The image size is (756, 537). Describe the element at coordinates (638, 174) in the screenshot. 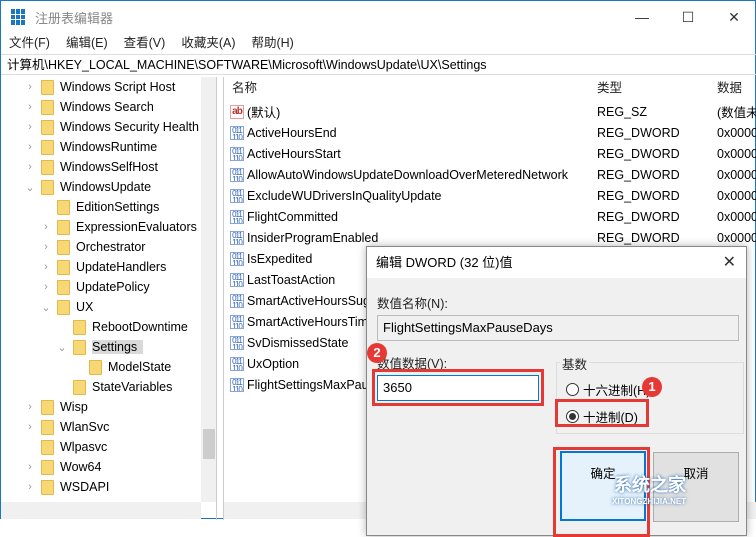

I see `value-type: REG_DWORD` at that location.